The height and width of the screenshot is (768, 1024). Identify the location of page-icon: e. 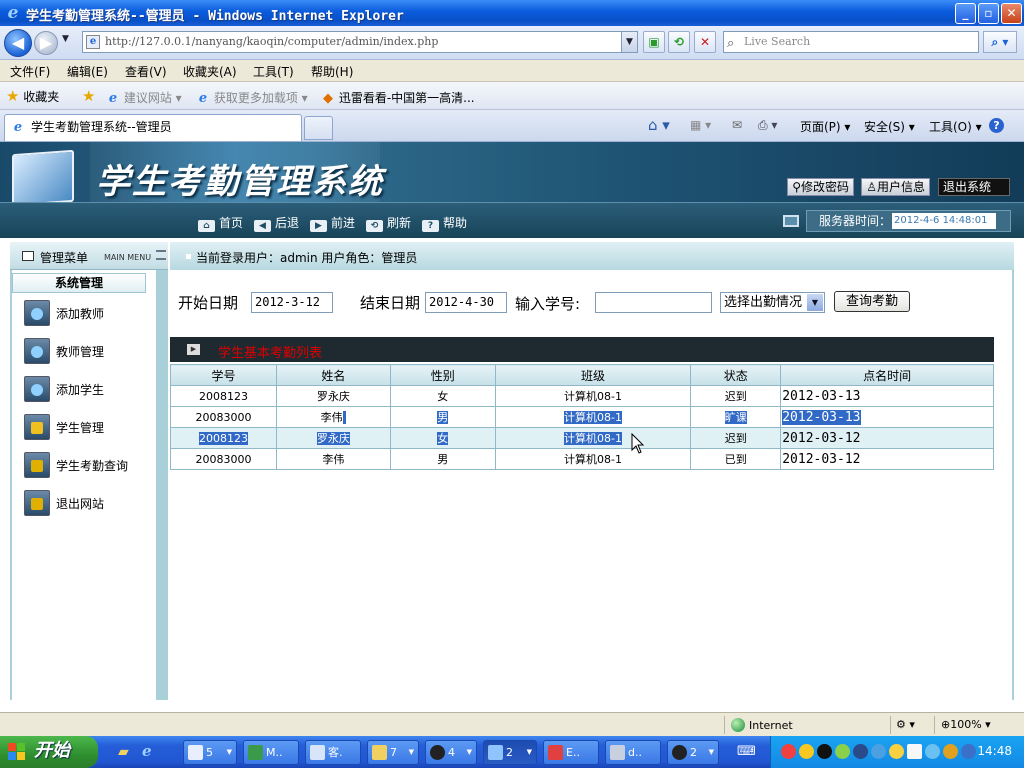
(93, 42).